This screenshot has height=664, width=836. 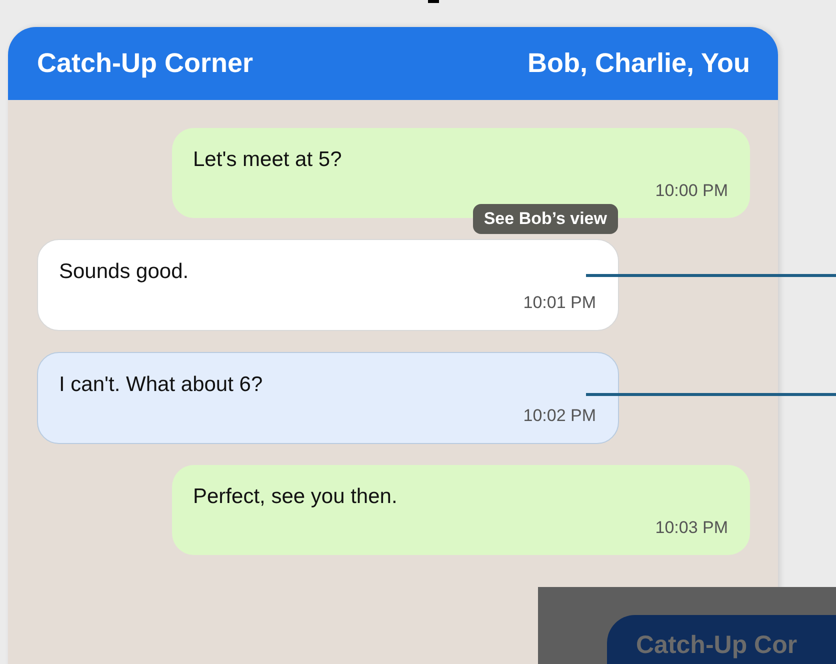 I want to click on tooltip: See Bob’s view, so click(x=545, y=219).